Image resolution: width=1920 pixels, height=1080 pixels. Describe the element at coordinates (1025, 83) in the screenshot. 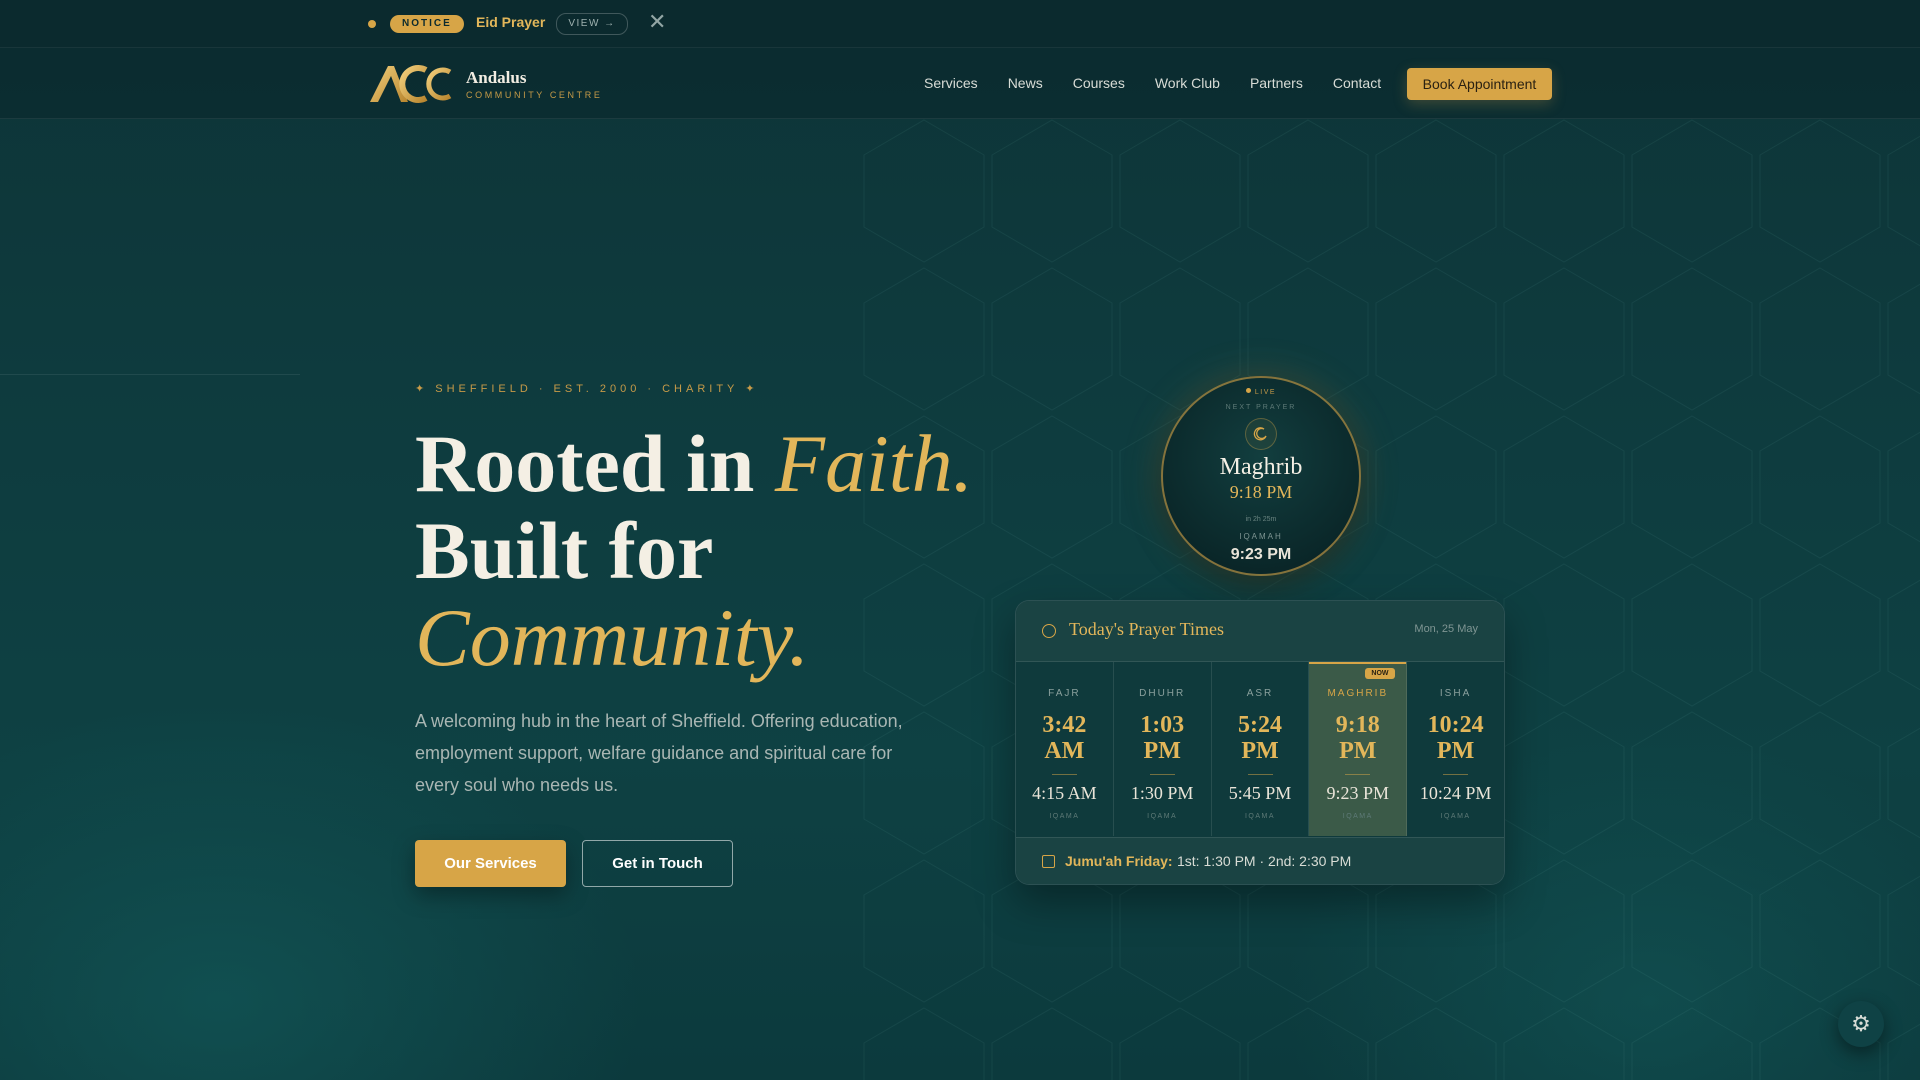

I see `nav-item-news: News` at that location.